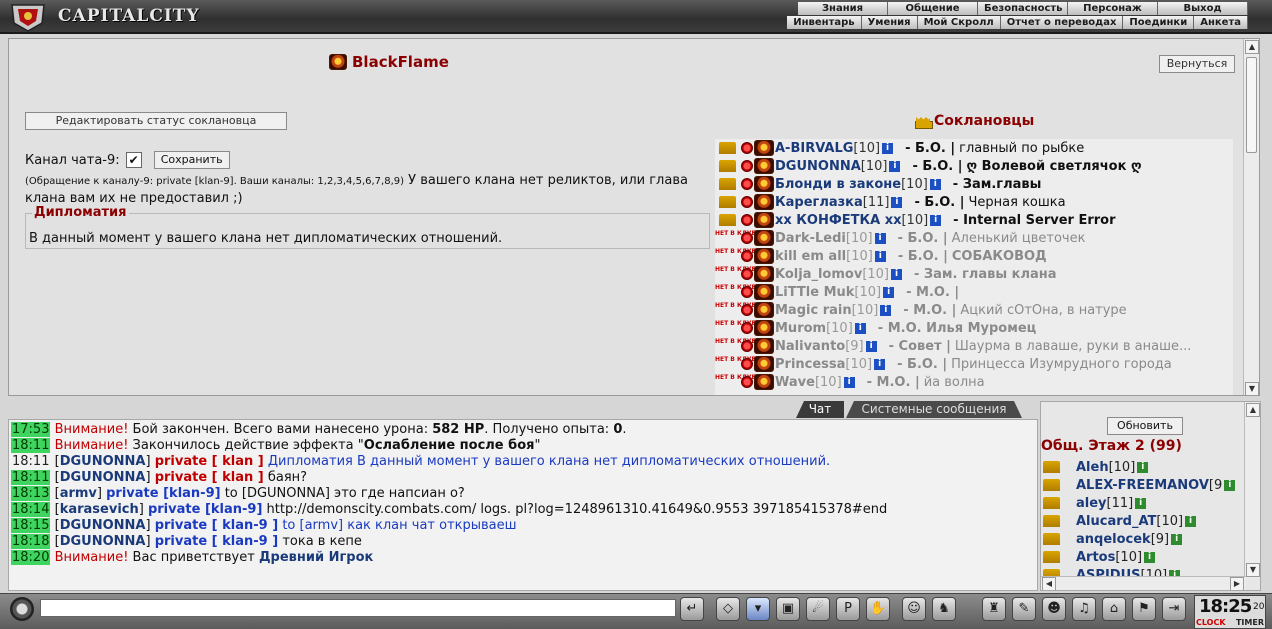  What do you see at coordinates (31, 525) in the screenshot?
I see `chat-timestamp: 18:15` at bounding box center [31, 525].